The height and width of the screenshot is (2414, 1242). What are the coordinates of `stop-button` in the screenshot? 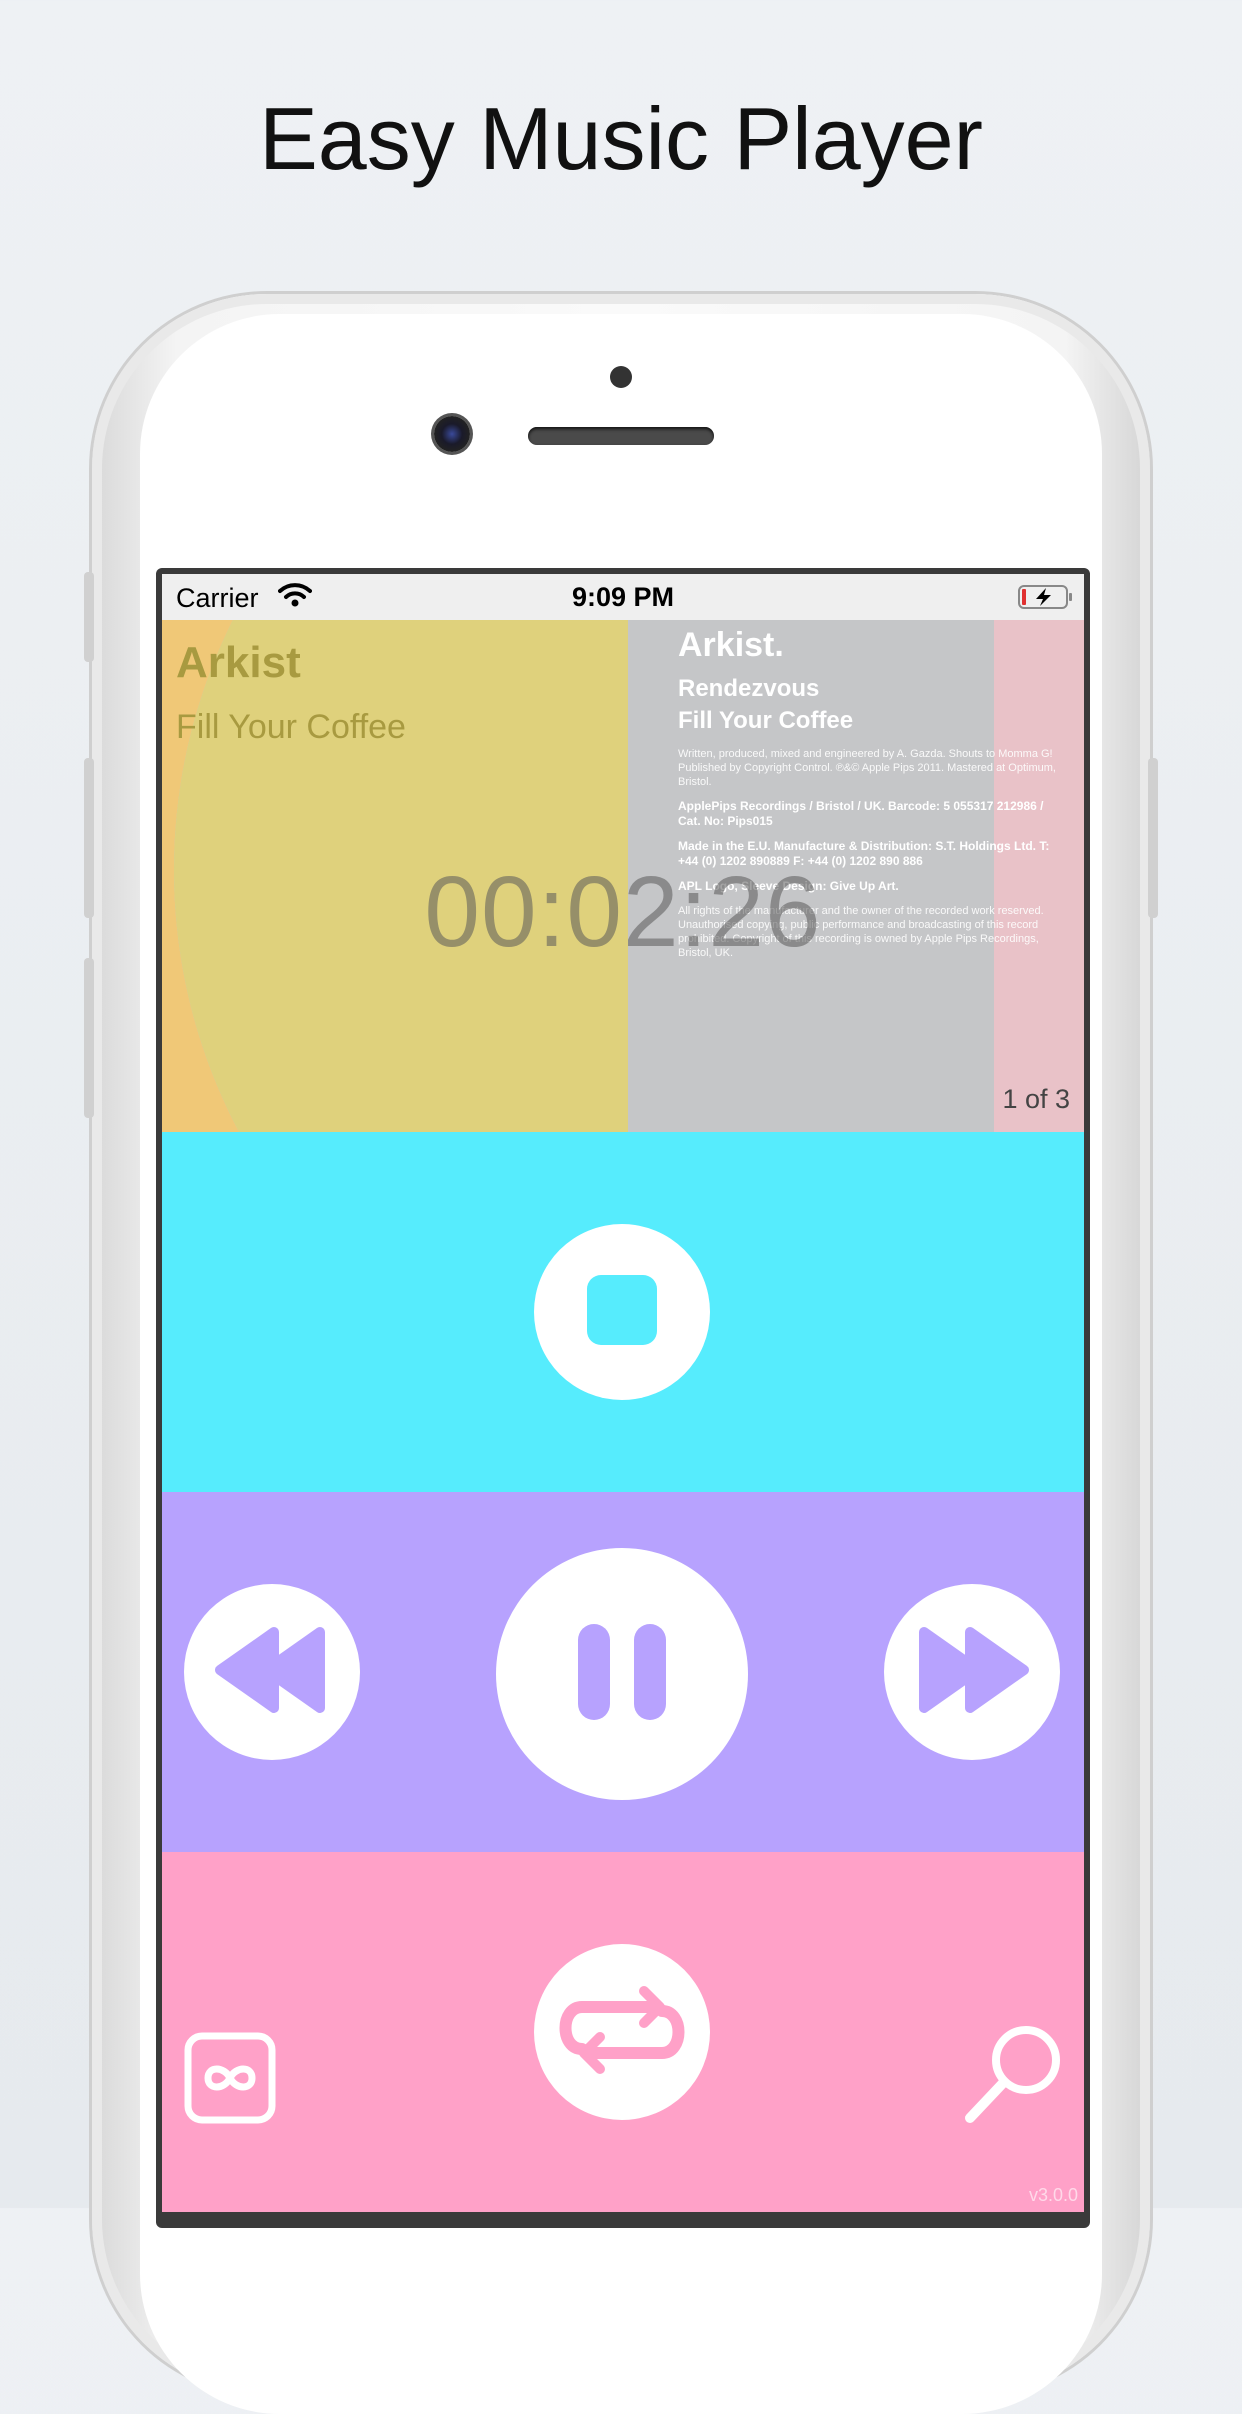 It's located at (622, 1312).